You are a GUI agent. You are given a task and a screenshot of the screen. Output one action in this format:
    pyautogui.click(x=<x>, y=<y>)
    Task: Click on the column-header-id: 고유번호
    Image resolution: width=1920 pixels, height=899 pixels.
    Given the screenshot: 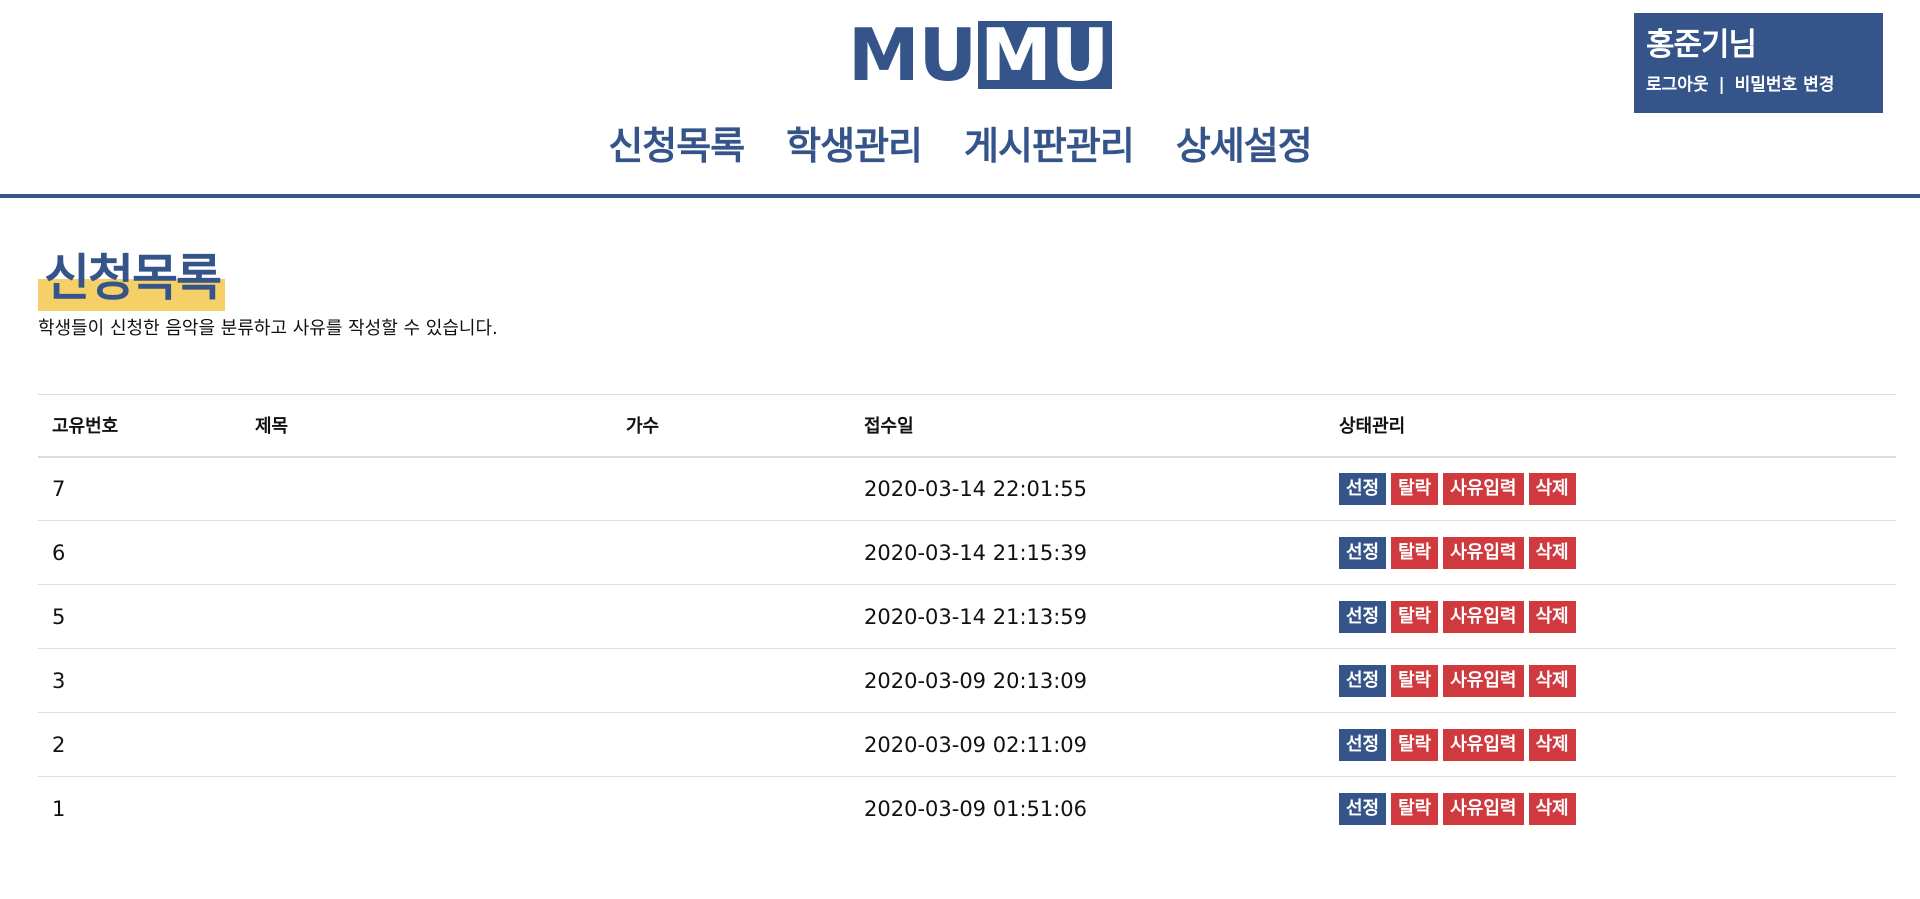 What is the action you would take?
    pyautogui.click(x=139, y=426)
    